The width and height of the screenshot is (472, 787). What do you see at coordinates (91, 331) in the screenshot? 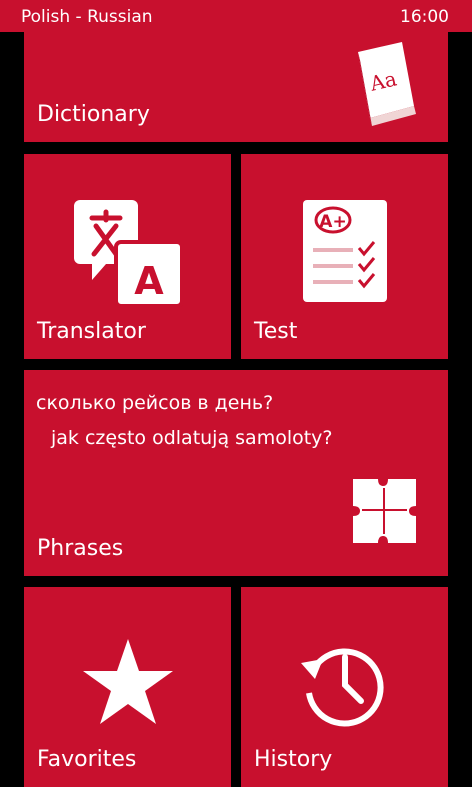
I see `tile-translator-label: Translator` at bounding box center [91, 331].